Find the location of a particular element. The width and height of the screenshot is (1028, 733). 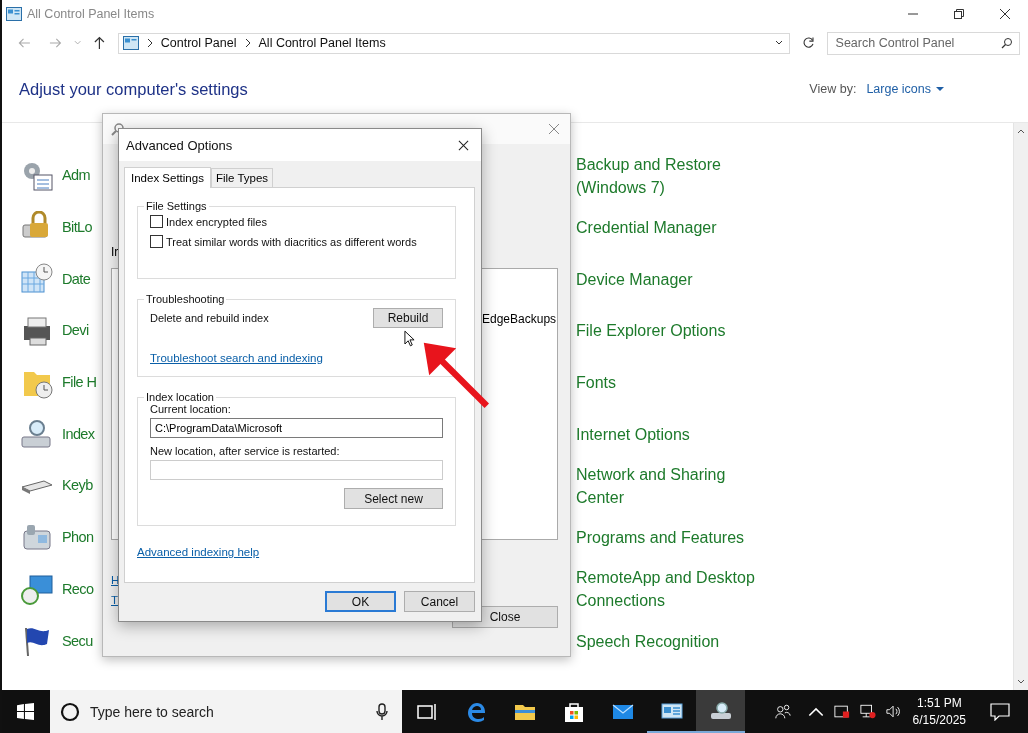

windows-logo-icon is located at coordinates (25, 711).